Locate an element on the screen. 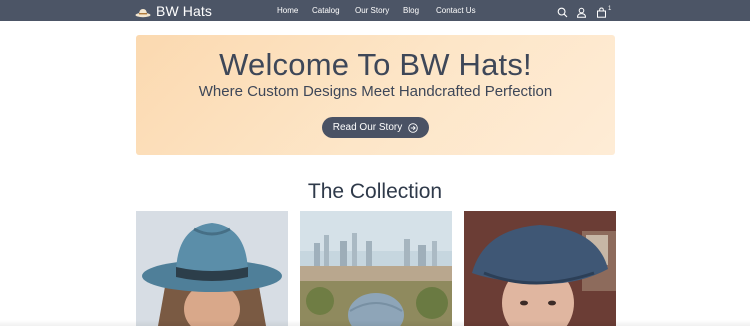 This screenshot has height=326, width=750. brand-logo: BW Hats is located at coordinates (173, 10).